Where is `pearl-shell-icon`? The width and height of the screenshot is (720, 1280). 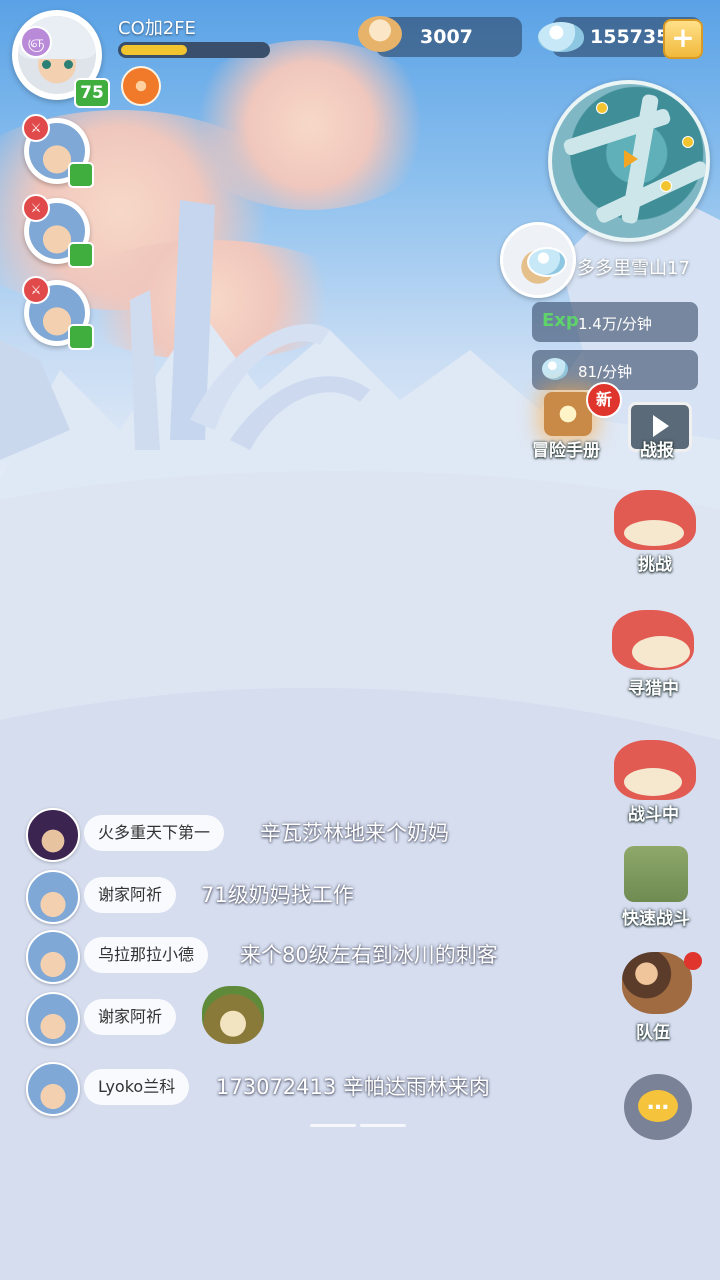
pearl-shell-icon is located at coordinates (380, 34).